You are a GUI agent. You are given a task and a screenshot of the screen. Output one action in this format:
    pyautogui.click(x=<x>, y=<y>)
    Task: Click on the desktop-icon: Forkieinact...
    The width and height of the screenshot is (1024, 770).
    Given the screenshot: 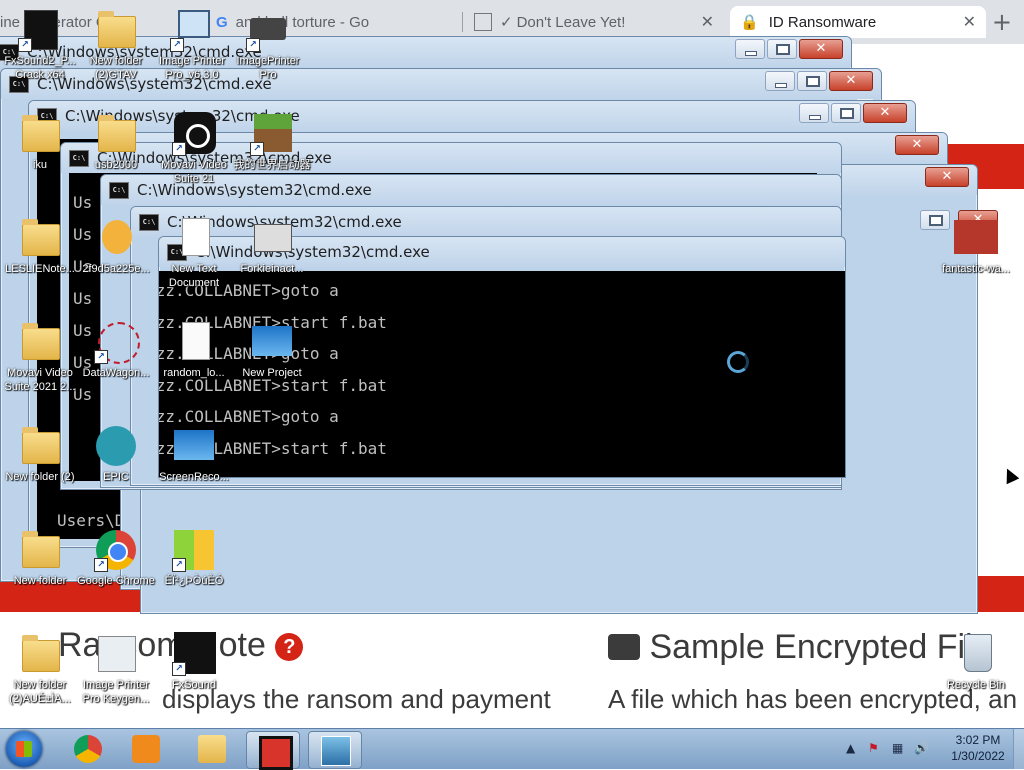 What is the action you would take?
    pyautogui.click(x=272, y=246)
    